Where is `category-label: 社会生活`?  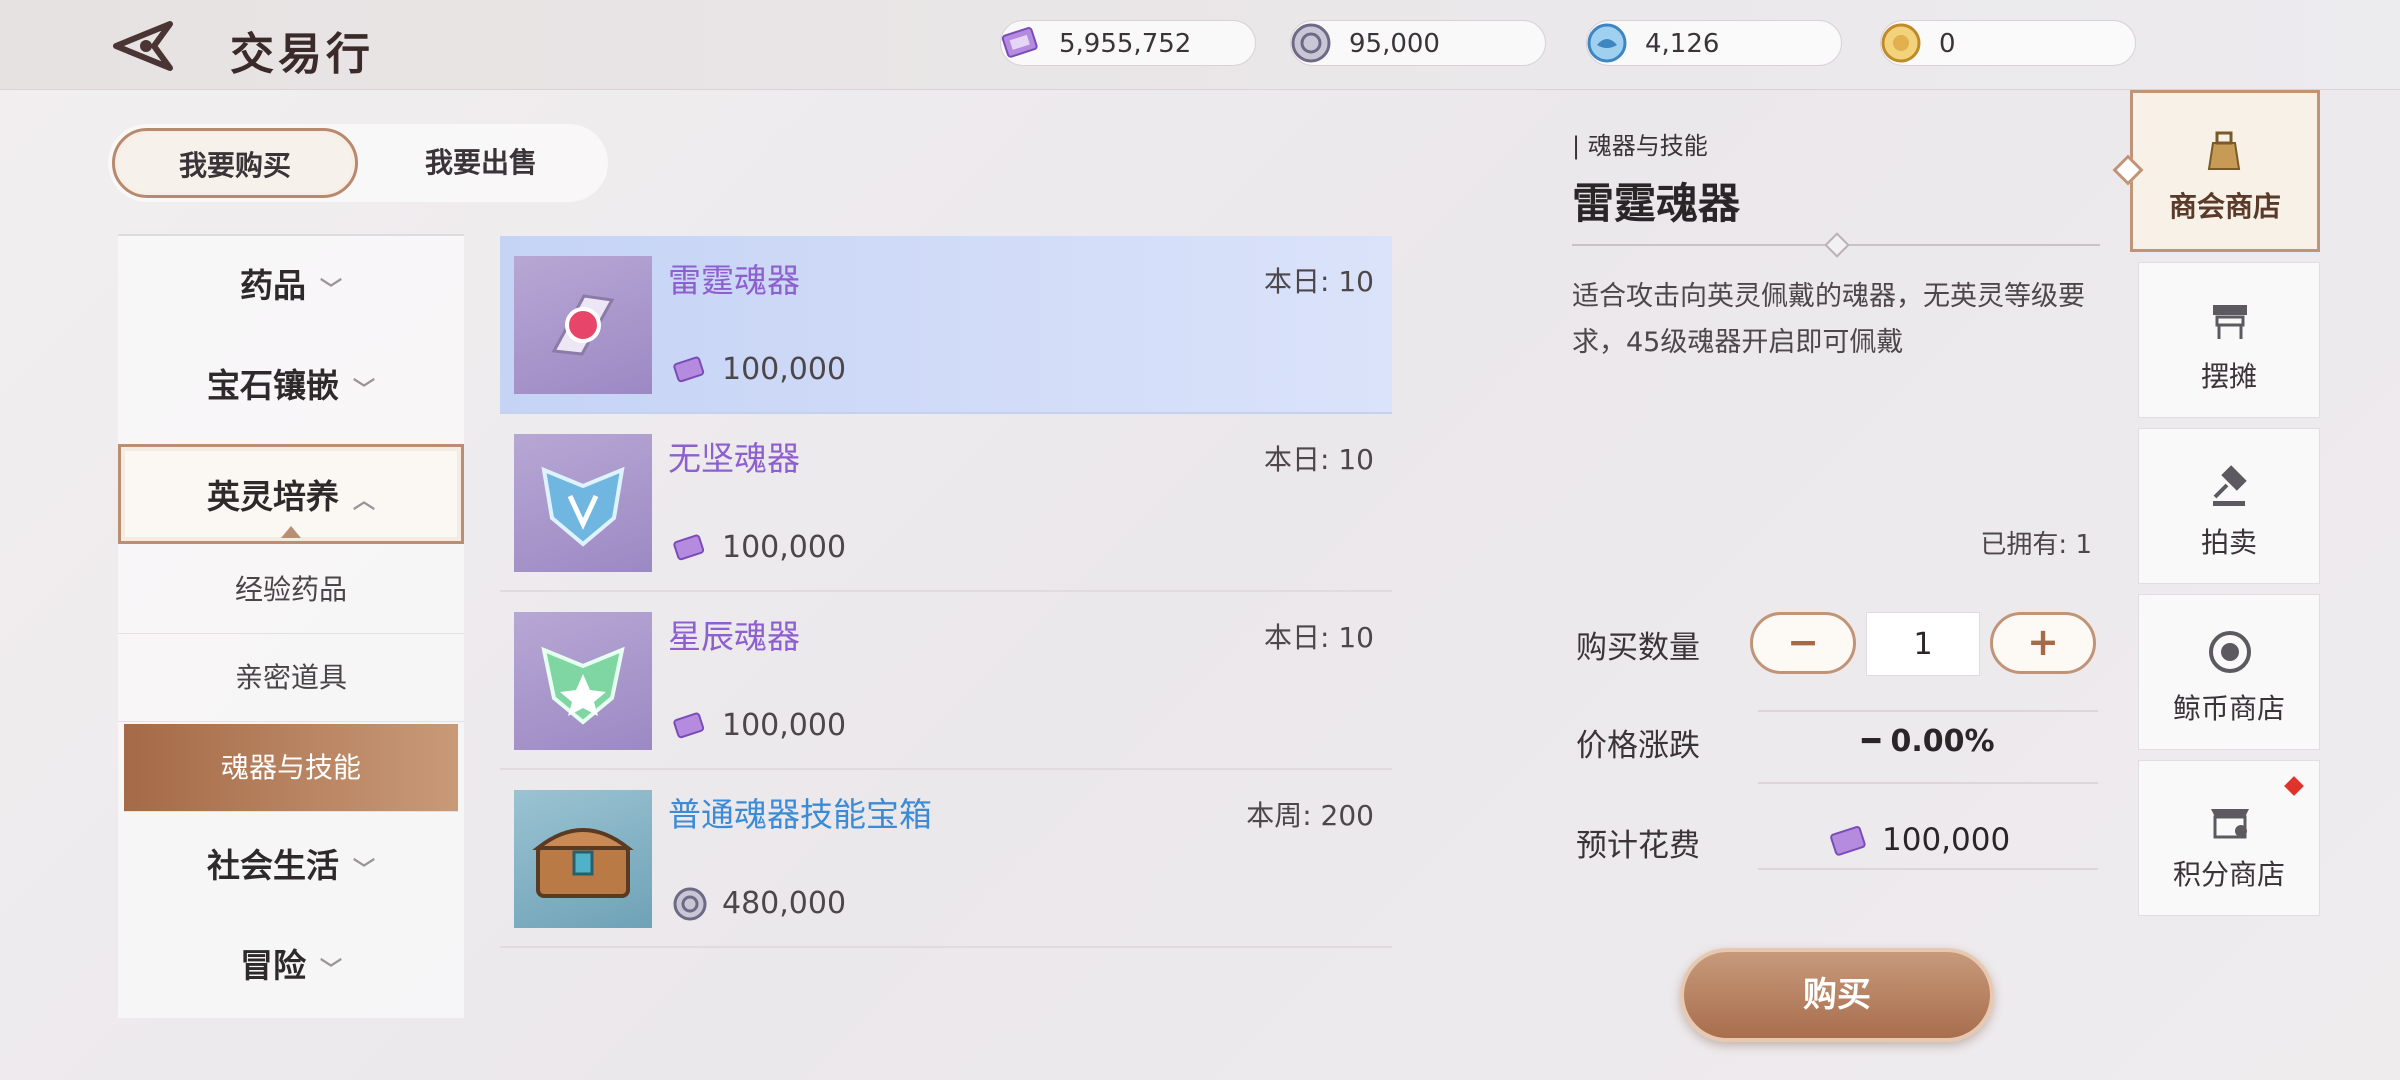
category-label: 社会生活 is located at coordinates (272, 865).